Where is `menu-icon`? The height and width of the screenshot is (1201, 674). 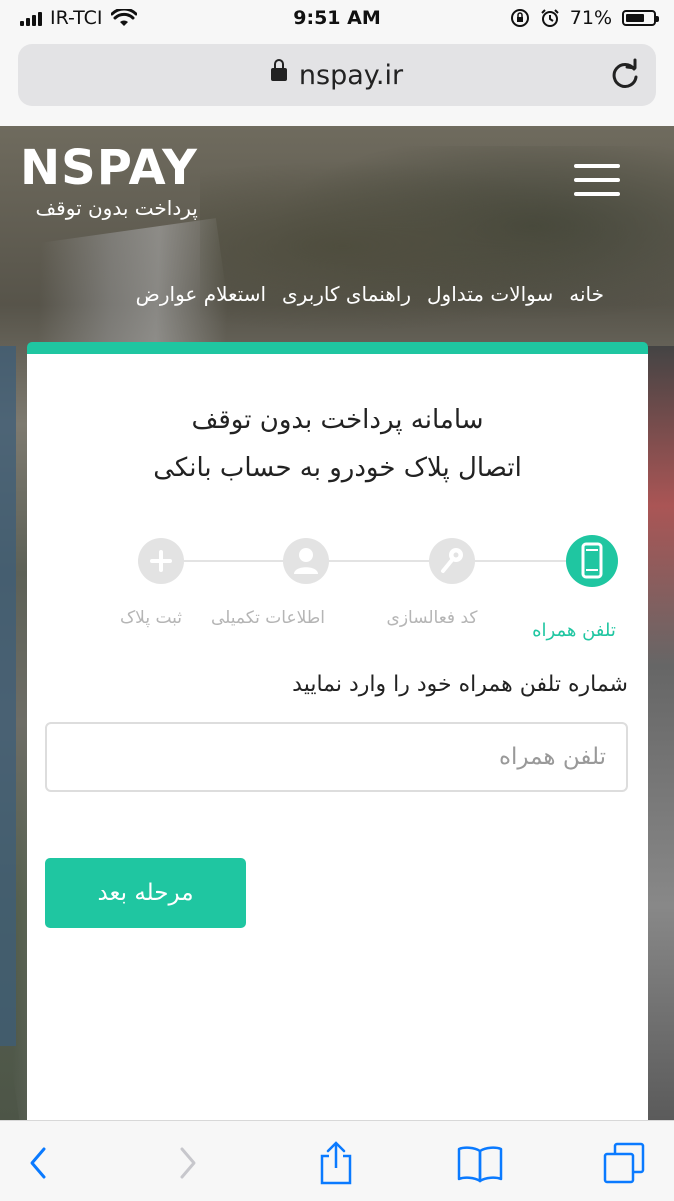
menu-icon is located at coordinates (597, 181).